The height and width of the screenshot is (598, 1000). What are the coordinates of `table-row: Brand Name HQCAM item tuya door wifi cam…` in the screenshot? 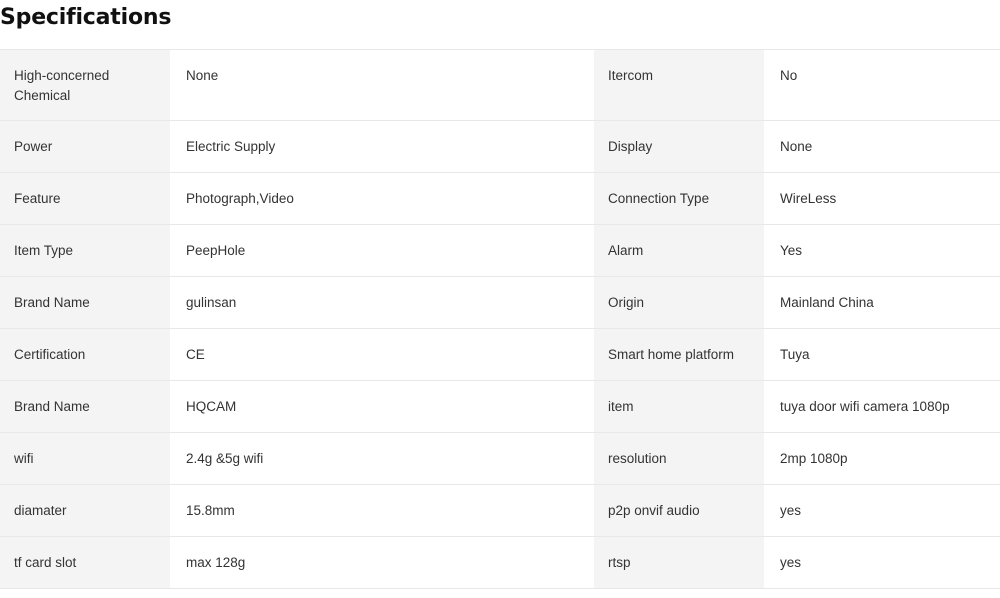 It's located at (500, 406).